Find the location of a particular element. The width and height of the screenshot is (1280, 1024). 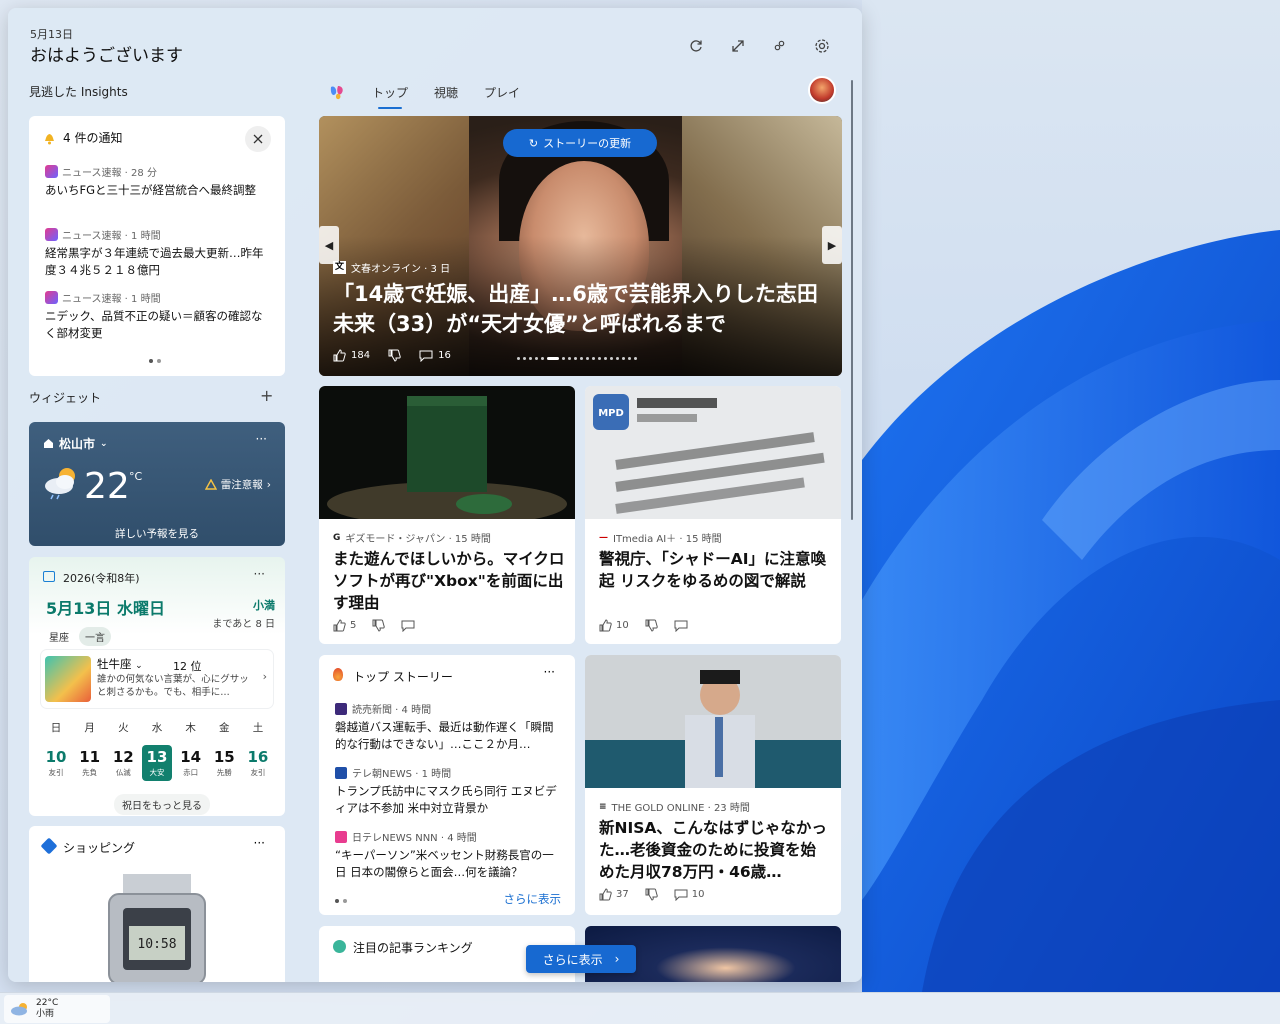

notification-item: ニュース速報 · 1 時間 ニデック、品質不正の疑い＝顧客の確認なく部材変更 is located at coordinates (159, 316).